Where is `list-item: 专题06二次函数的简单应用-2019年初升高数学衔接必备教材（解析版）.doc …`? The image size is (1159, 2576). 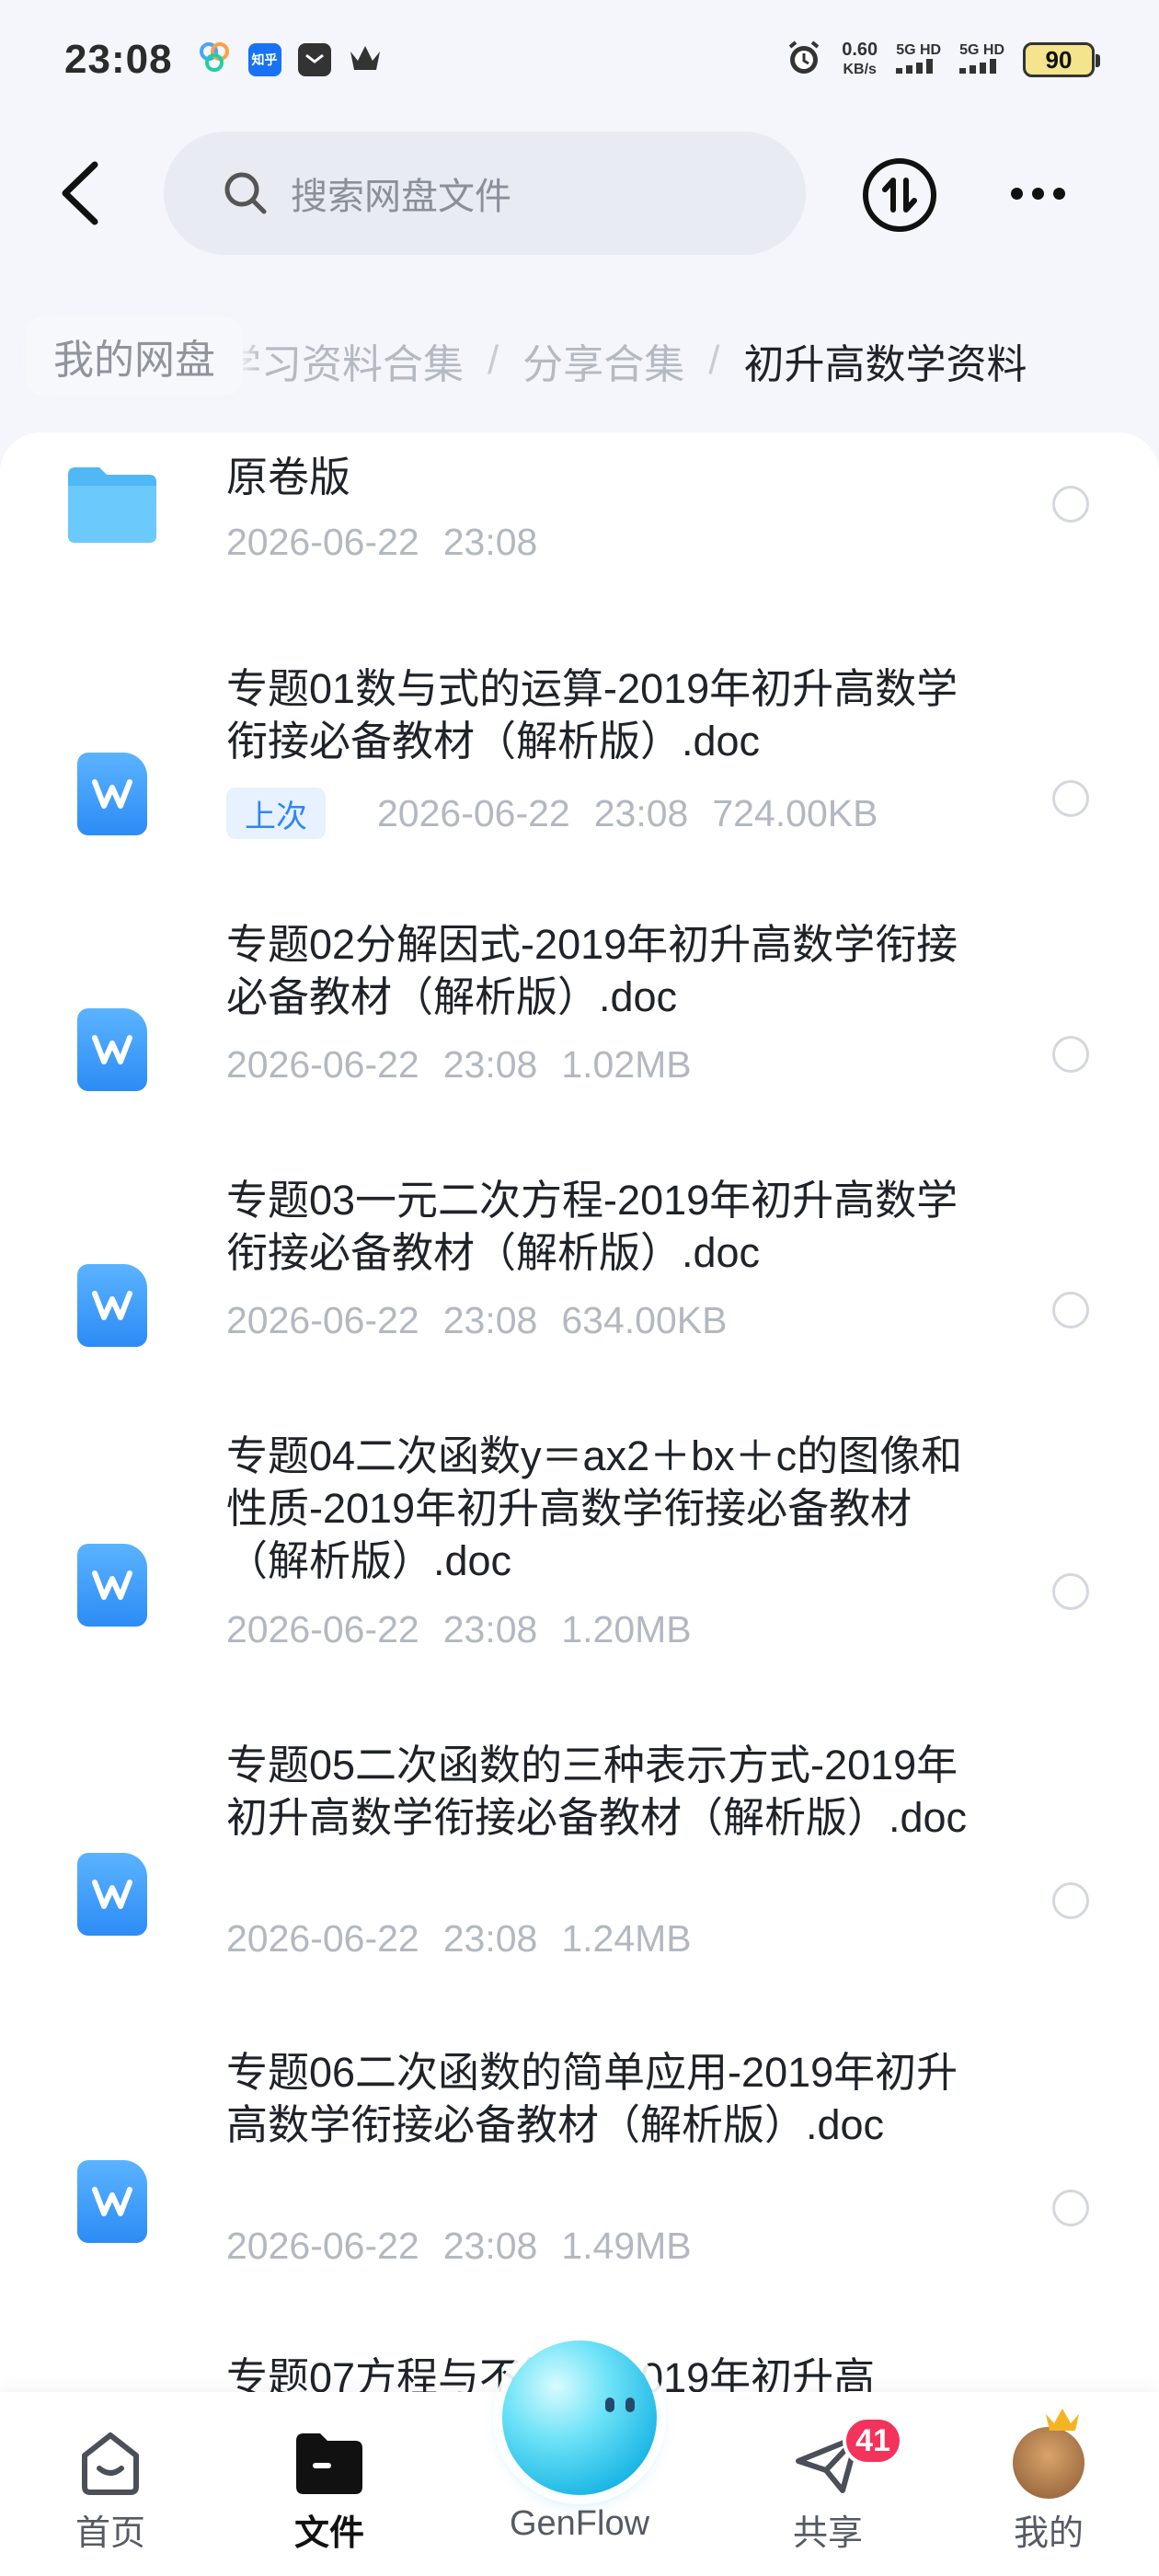 list-item: 专题06二次函数的简单应用-2019年初升高数学衔接必备教材（解析版）.doc … is located at coordinates (579, 2193).